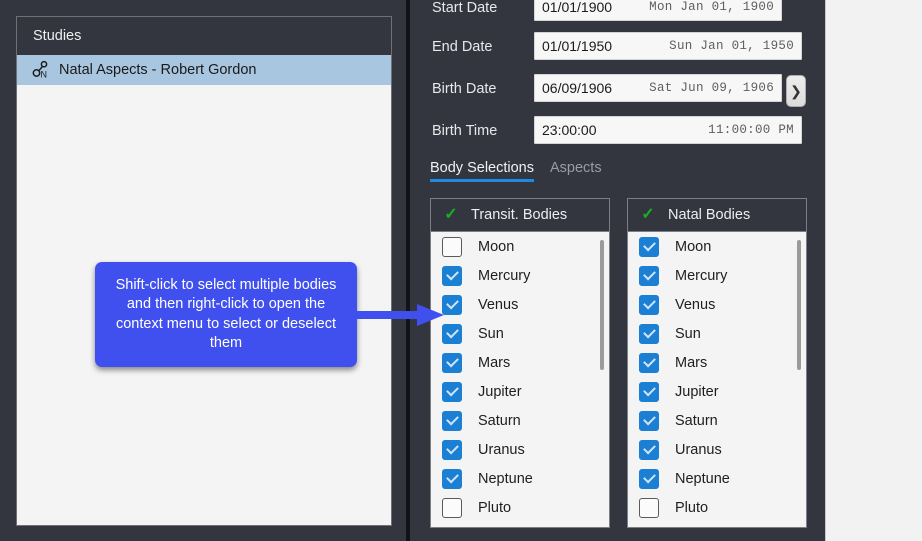  I want to click on birth-date-field: 06/09/1906 Sat Jun 09, 1906, so click(658, 88).